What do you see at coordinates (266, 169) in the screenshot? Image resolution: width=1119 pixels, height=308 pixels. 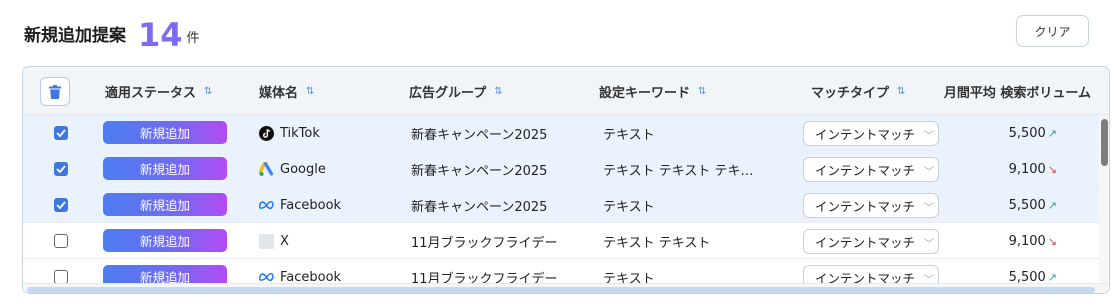 I see `google-ads-icon` at bounding box center [266, 169].